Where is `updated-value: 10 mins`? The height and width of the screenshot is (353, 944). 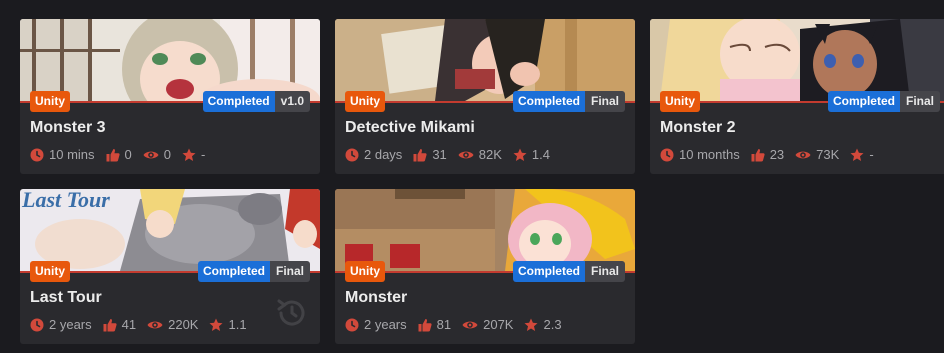 updated-value: 10 mins is located at coordinates (72, 154).